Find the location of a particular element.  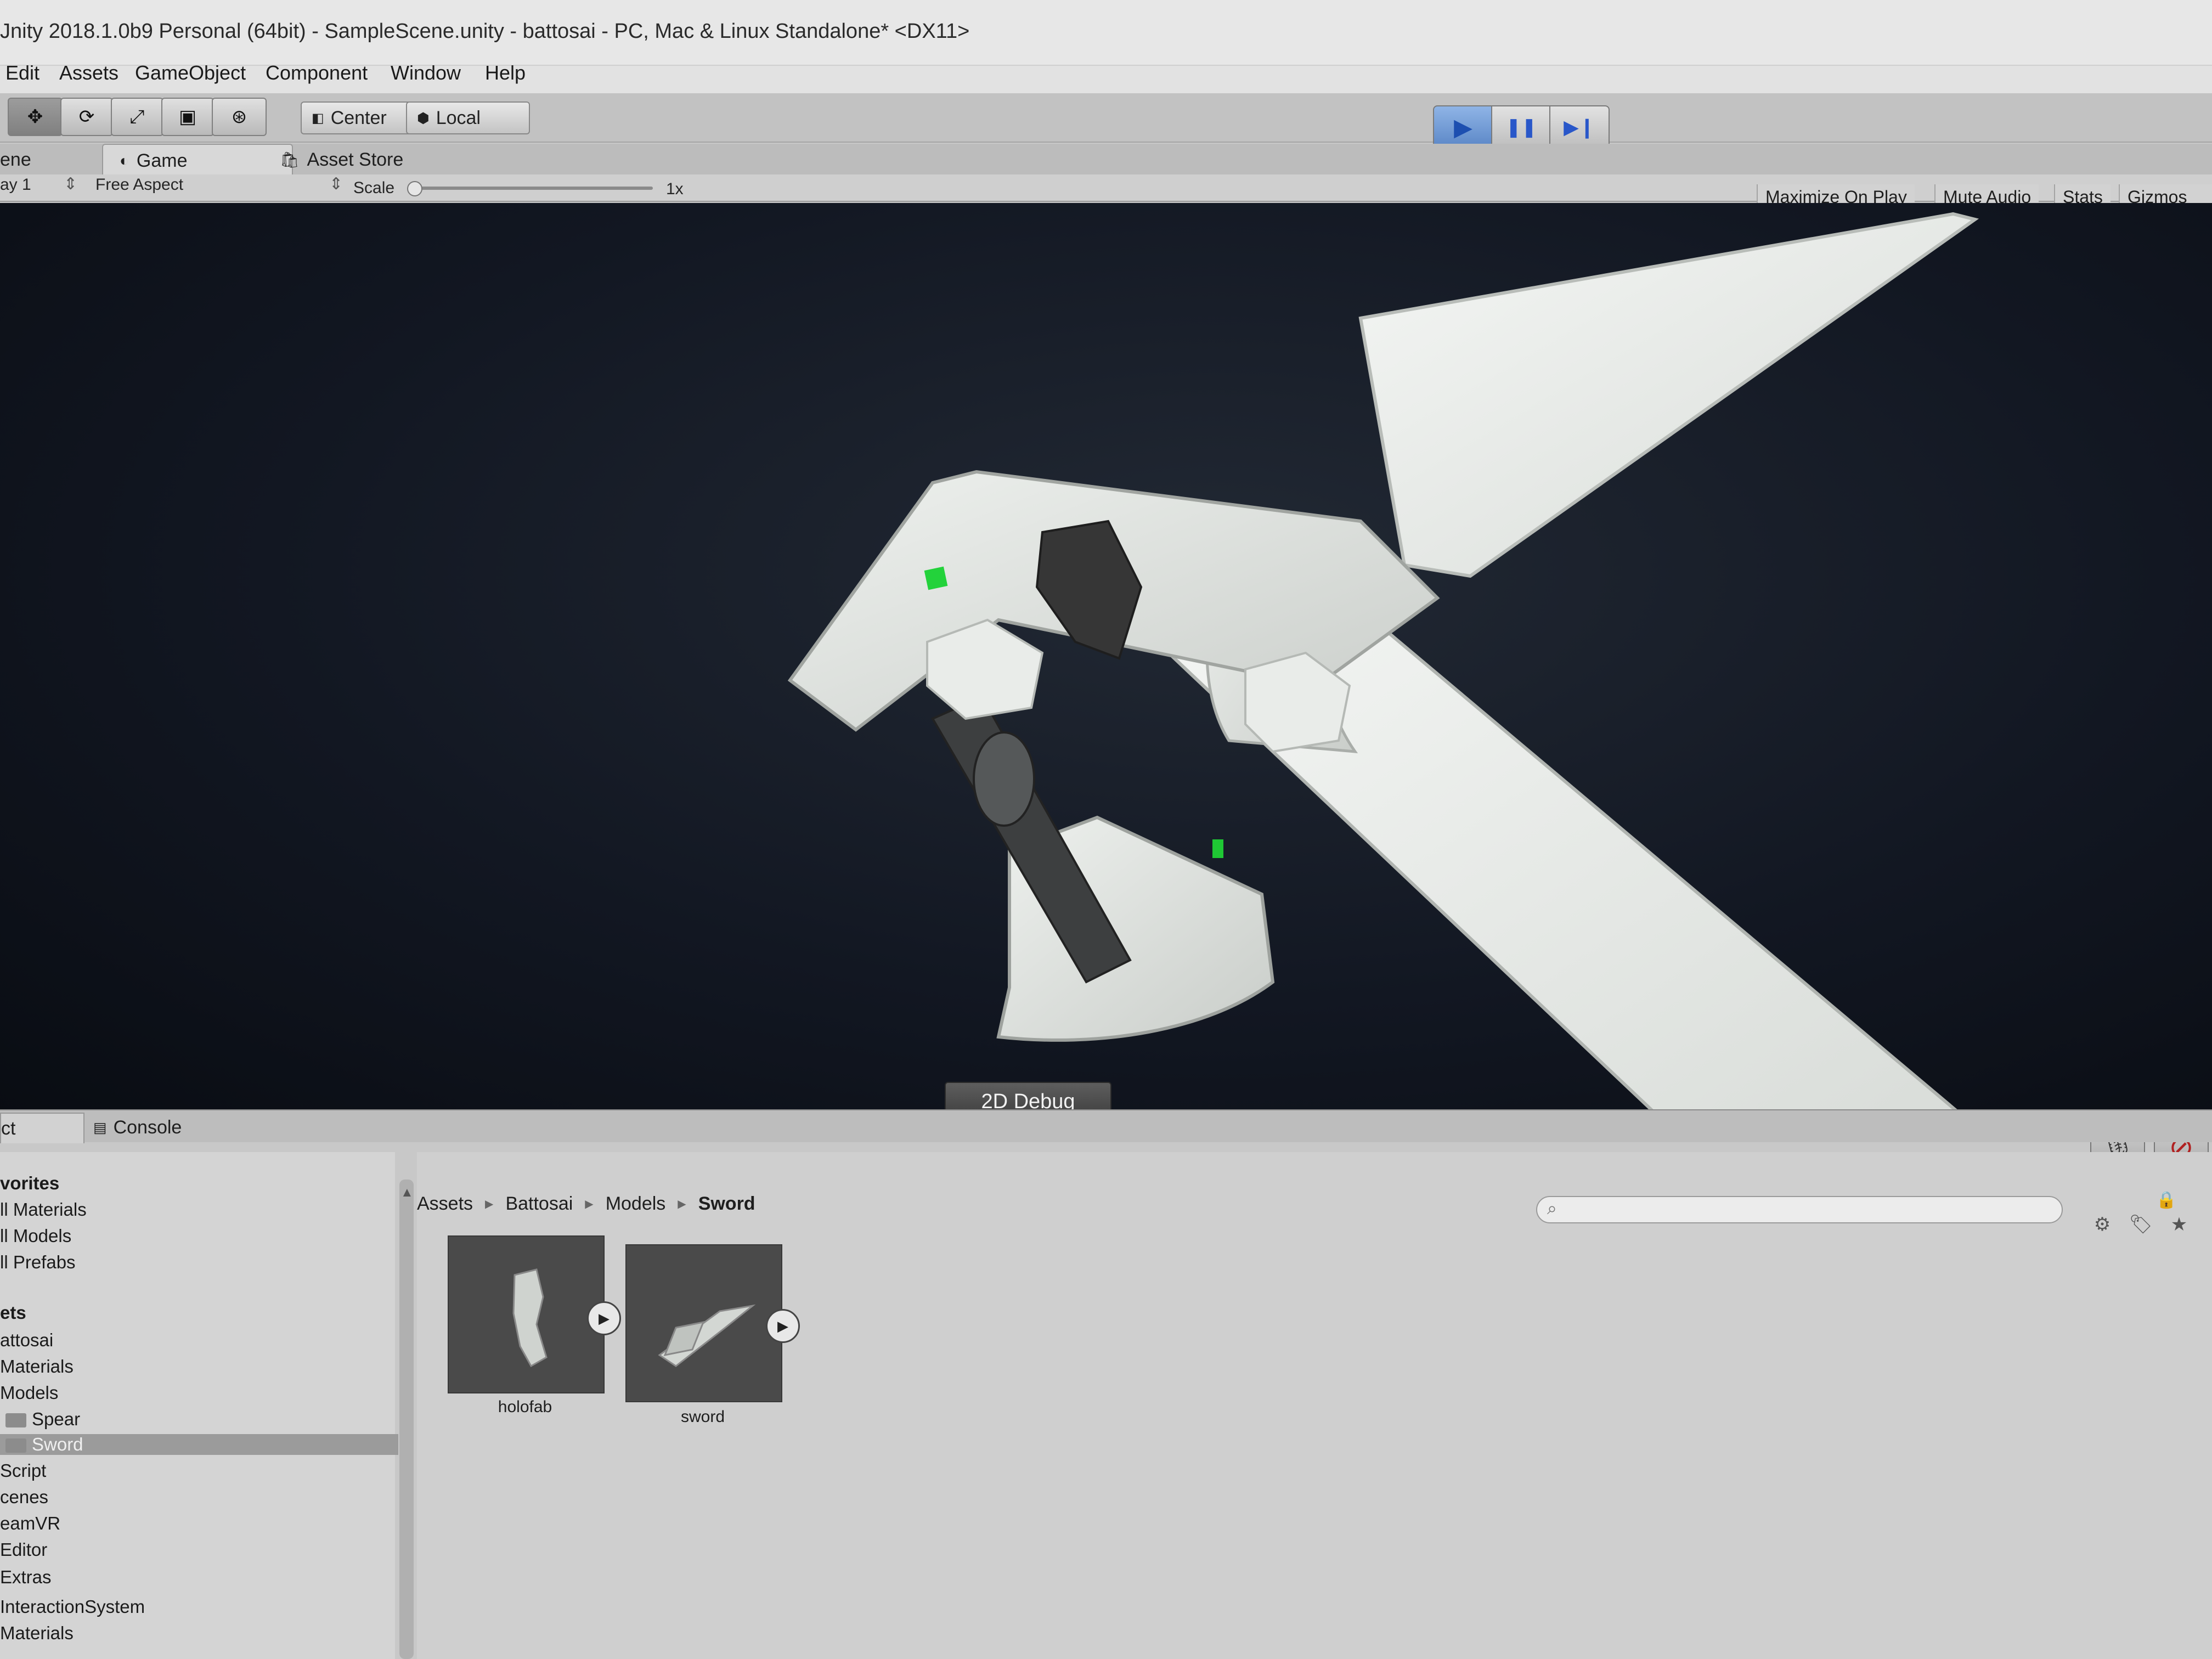

scale-icon: ⤢ is located at coordinates (137, 116).